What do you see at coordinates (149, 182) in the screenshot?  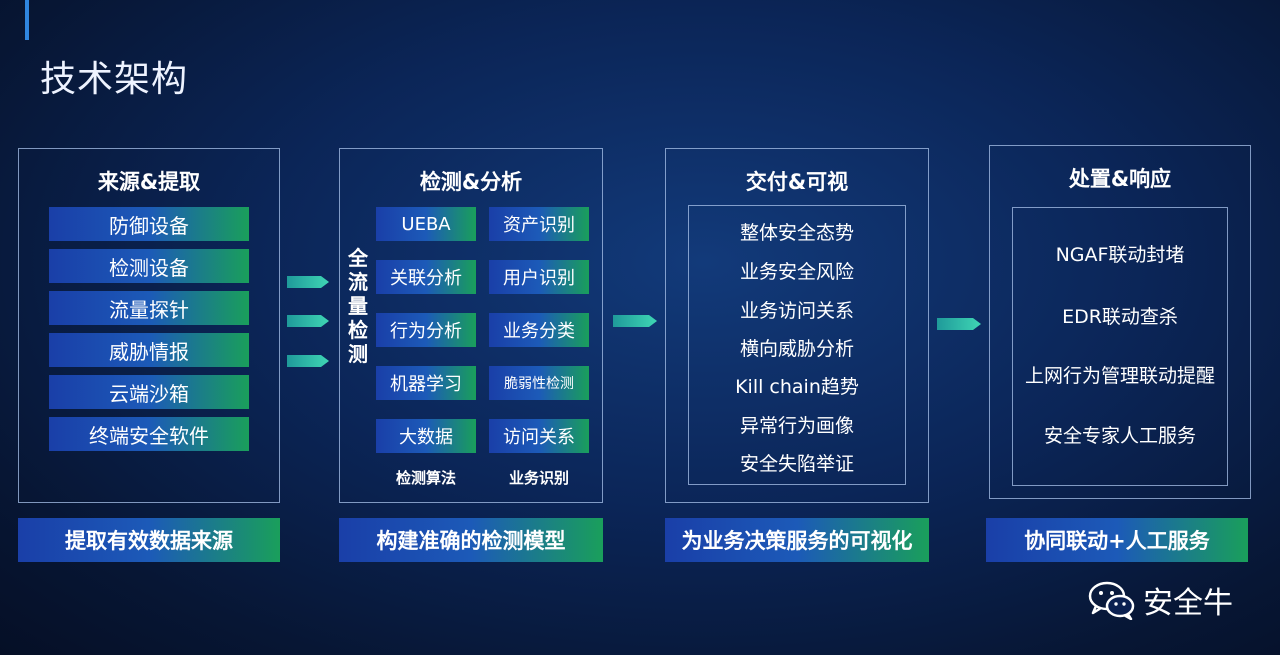 I see `panel-title: 来源&提取` at bounding box center [149, 182].